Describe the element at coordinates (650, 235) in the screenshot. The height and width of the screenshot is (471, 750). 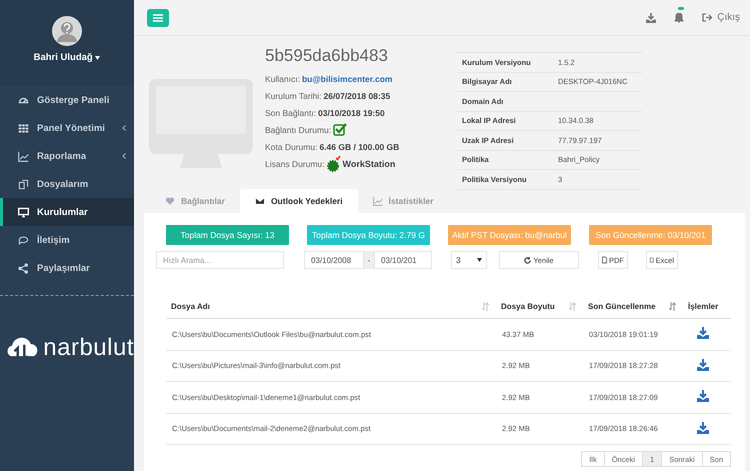
I see `stat-badge: Son Güncellenme: 03/10/201` at that location.